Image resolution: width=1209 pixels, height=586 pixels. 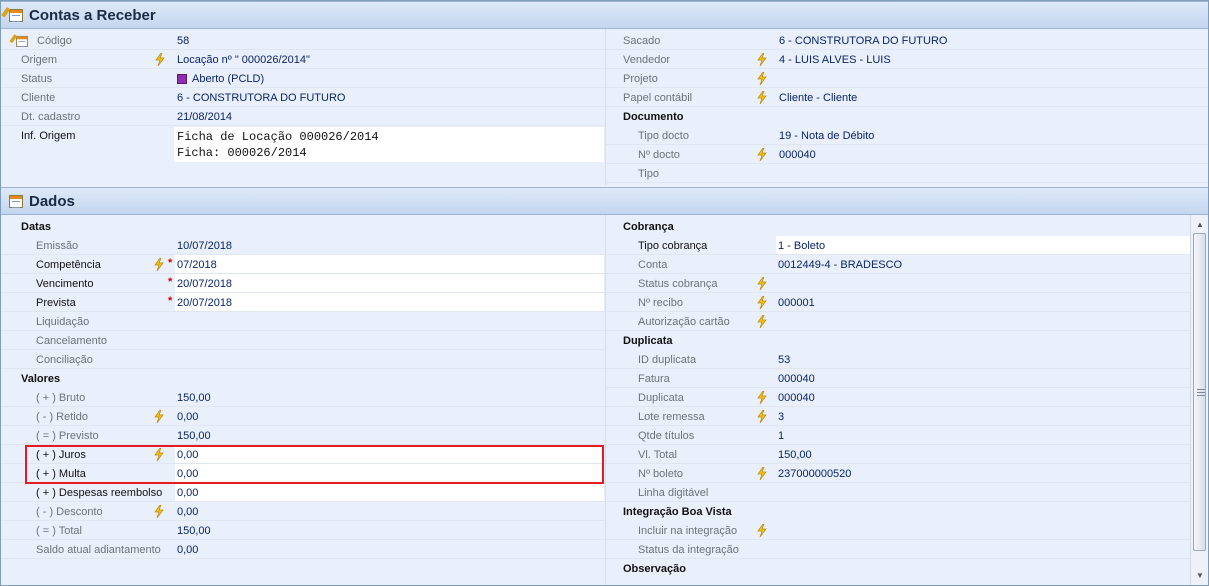 I want to click on autorizacao-cartao-value, so click(x=983, y=321).